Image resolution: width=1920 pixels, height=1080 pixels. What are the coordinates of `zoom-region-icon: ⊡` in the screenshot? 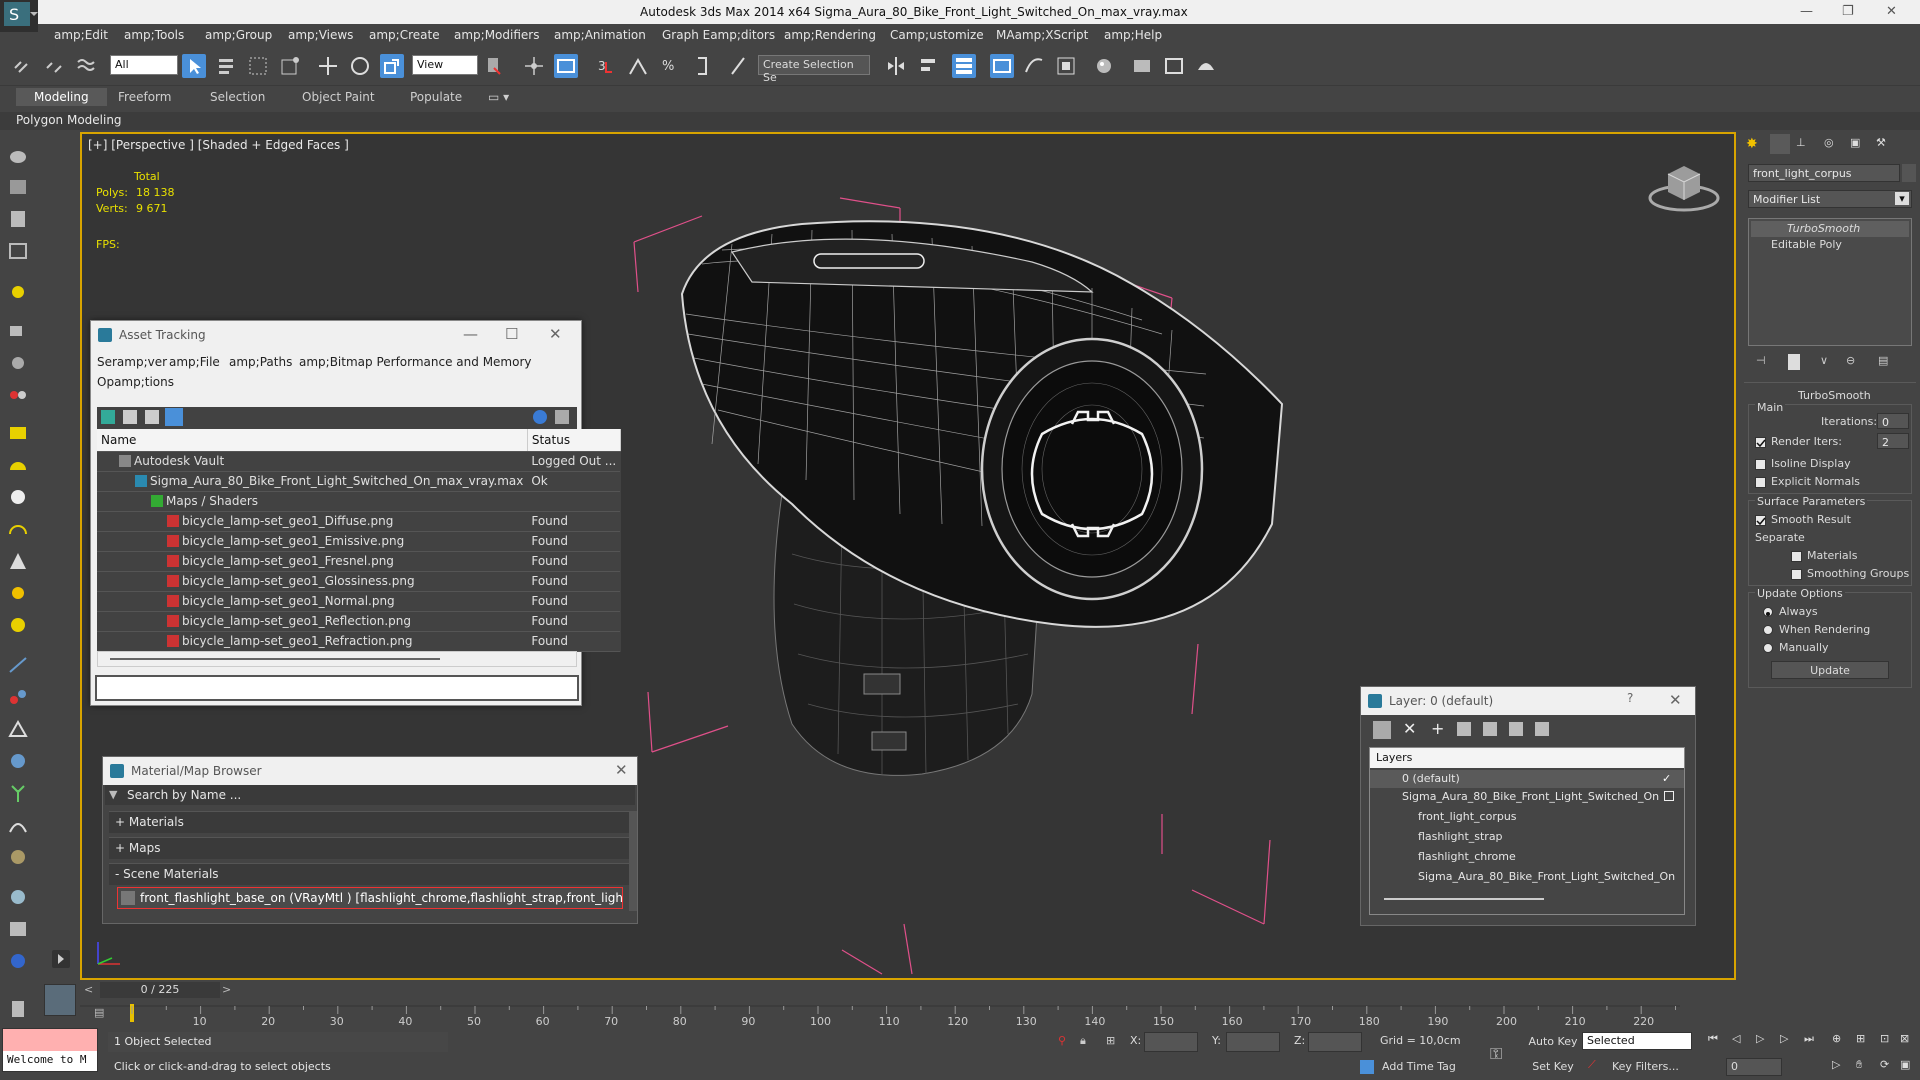 It's located at (1884, 1038).